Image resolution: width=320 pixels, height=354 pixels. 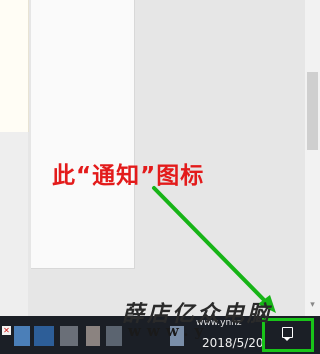 I want to click on clock-date: 2018/5/20, so click(x=233, y=343).